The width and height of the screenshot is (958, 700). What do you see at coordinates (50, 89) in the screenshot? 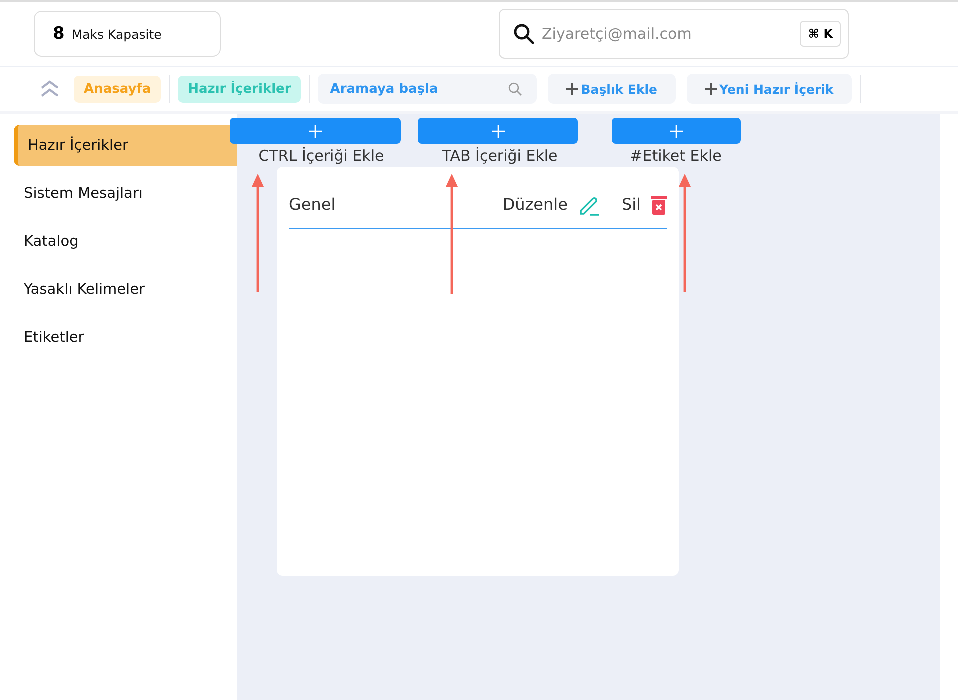
I see `collapse-icon` at bounding box center [50, 89].